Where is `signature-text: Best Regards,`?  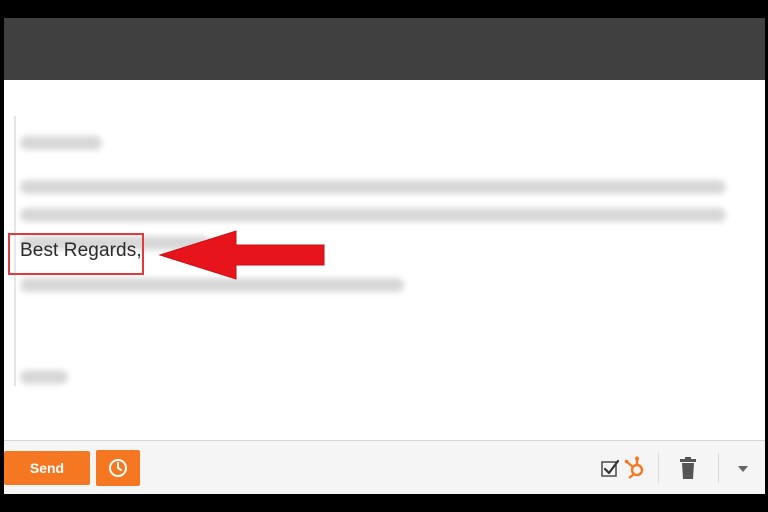 signature-text: Best Regards, is located at coordinates (81, 250).